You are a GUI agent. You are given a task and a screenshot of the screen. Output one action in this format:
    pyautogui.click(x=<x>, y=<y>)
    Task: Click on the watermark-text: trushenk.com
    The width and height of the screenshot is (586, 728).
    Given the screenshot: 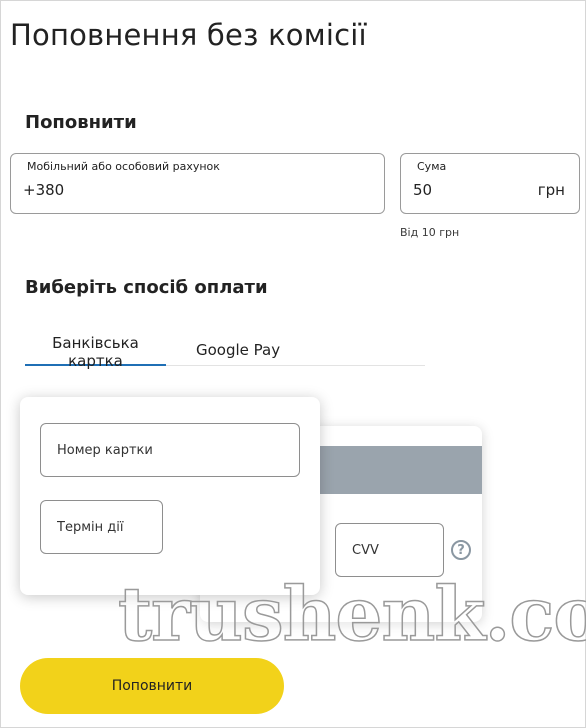 What is the action you would take?
    pyautogui.click(x=351, y=615)
    